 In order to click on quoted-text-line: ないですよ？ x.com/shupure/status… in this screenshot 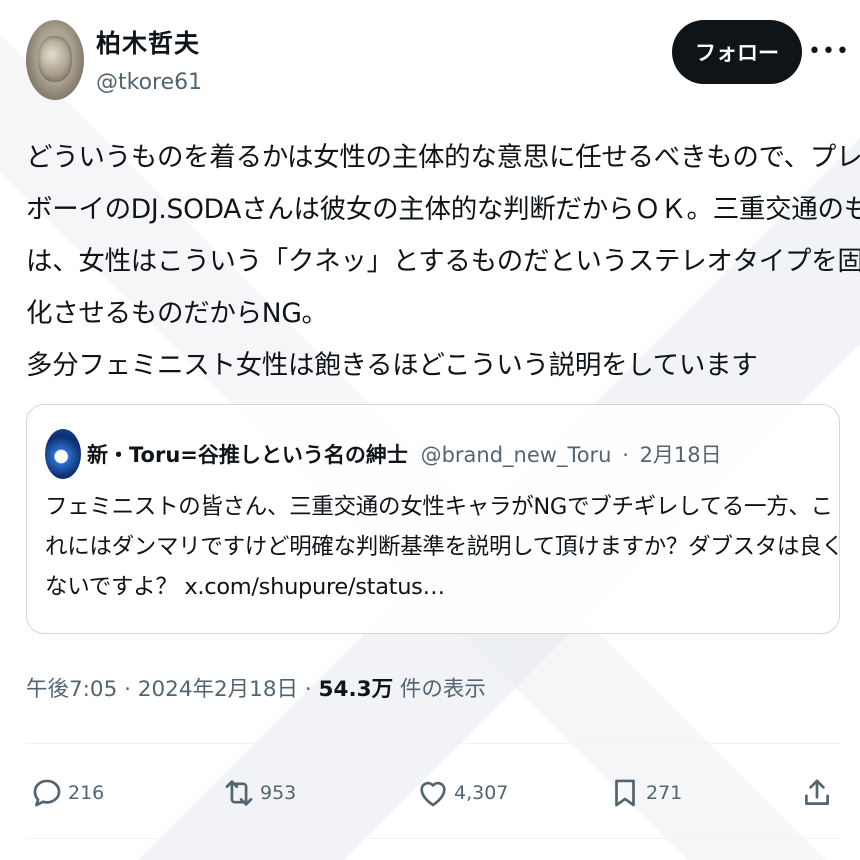, I will do `click(245, 587)`.